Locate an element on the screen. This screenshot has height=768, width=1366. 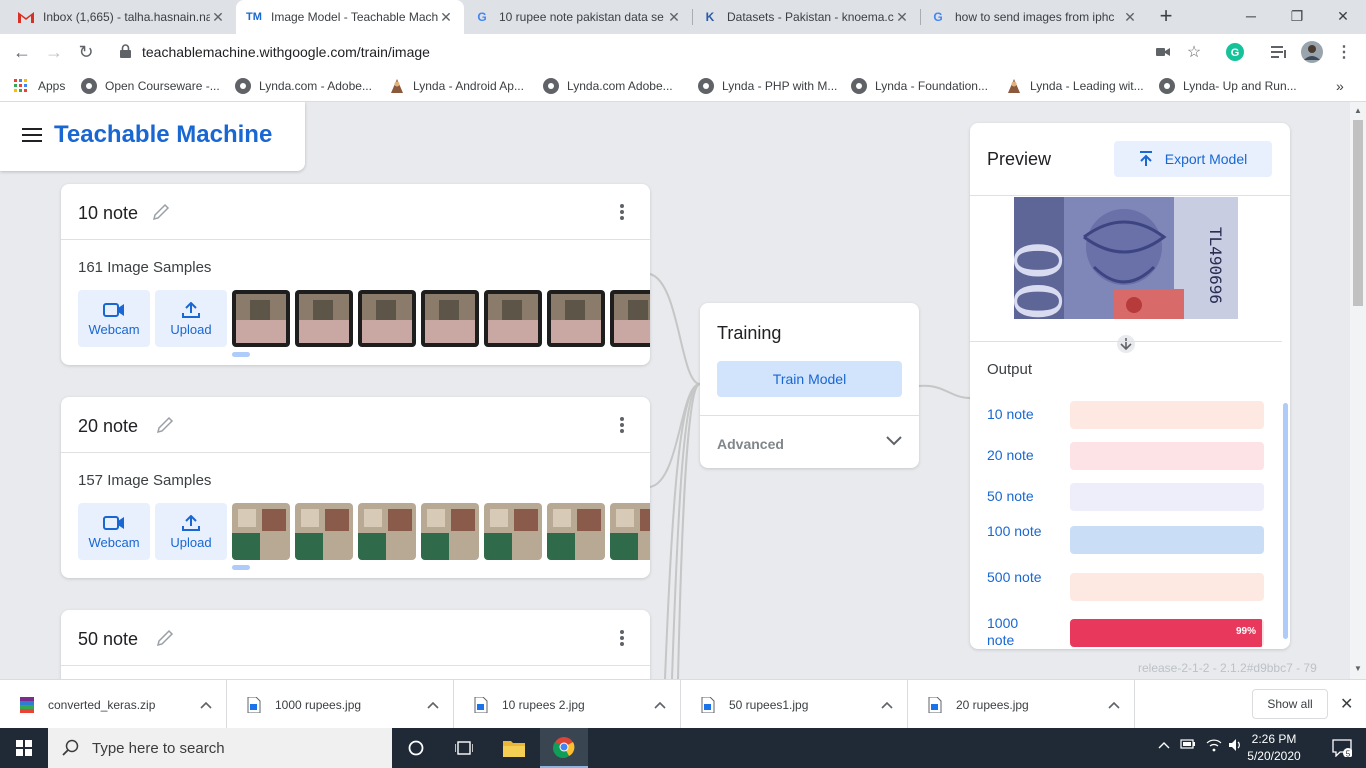
wifi-icon is located at coordinates (1214, 746).